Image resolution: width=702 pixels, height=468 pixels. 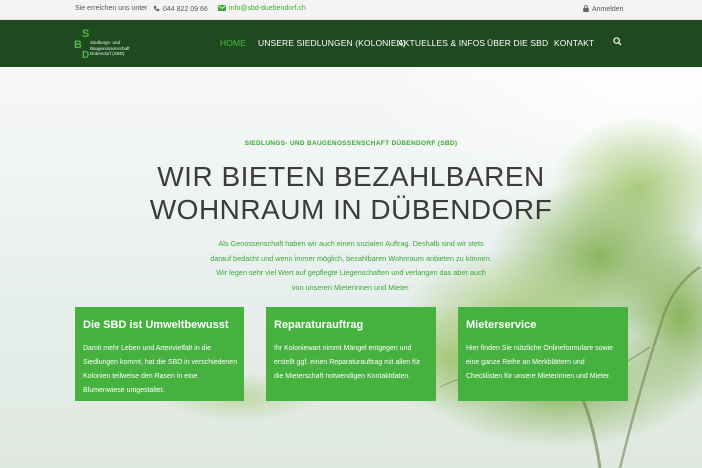 I want to click on logo-letter-d: D, so click(x=86, y=55).